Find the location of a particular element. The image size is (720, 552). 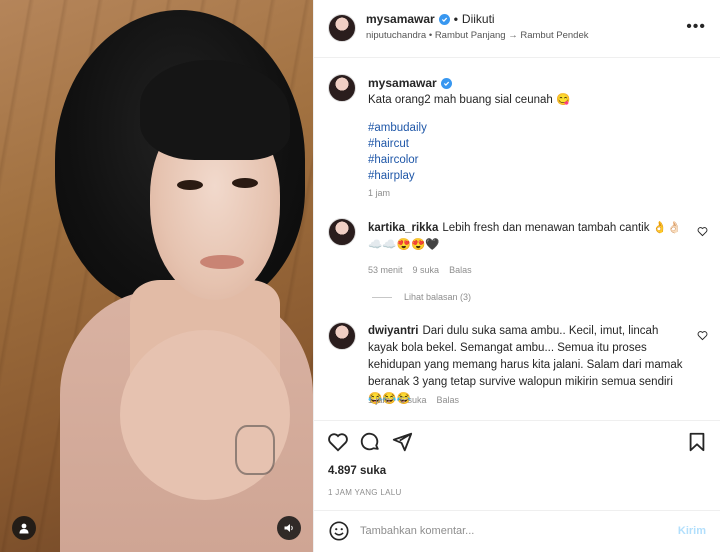

caption-time: 1 jam is located at coordinates (379, 193).